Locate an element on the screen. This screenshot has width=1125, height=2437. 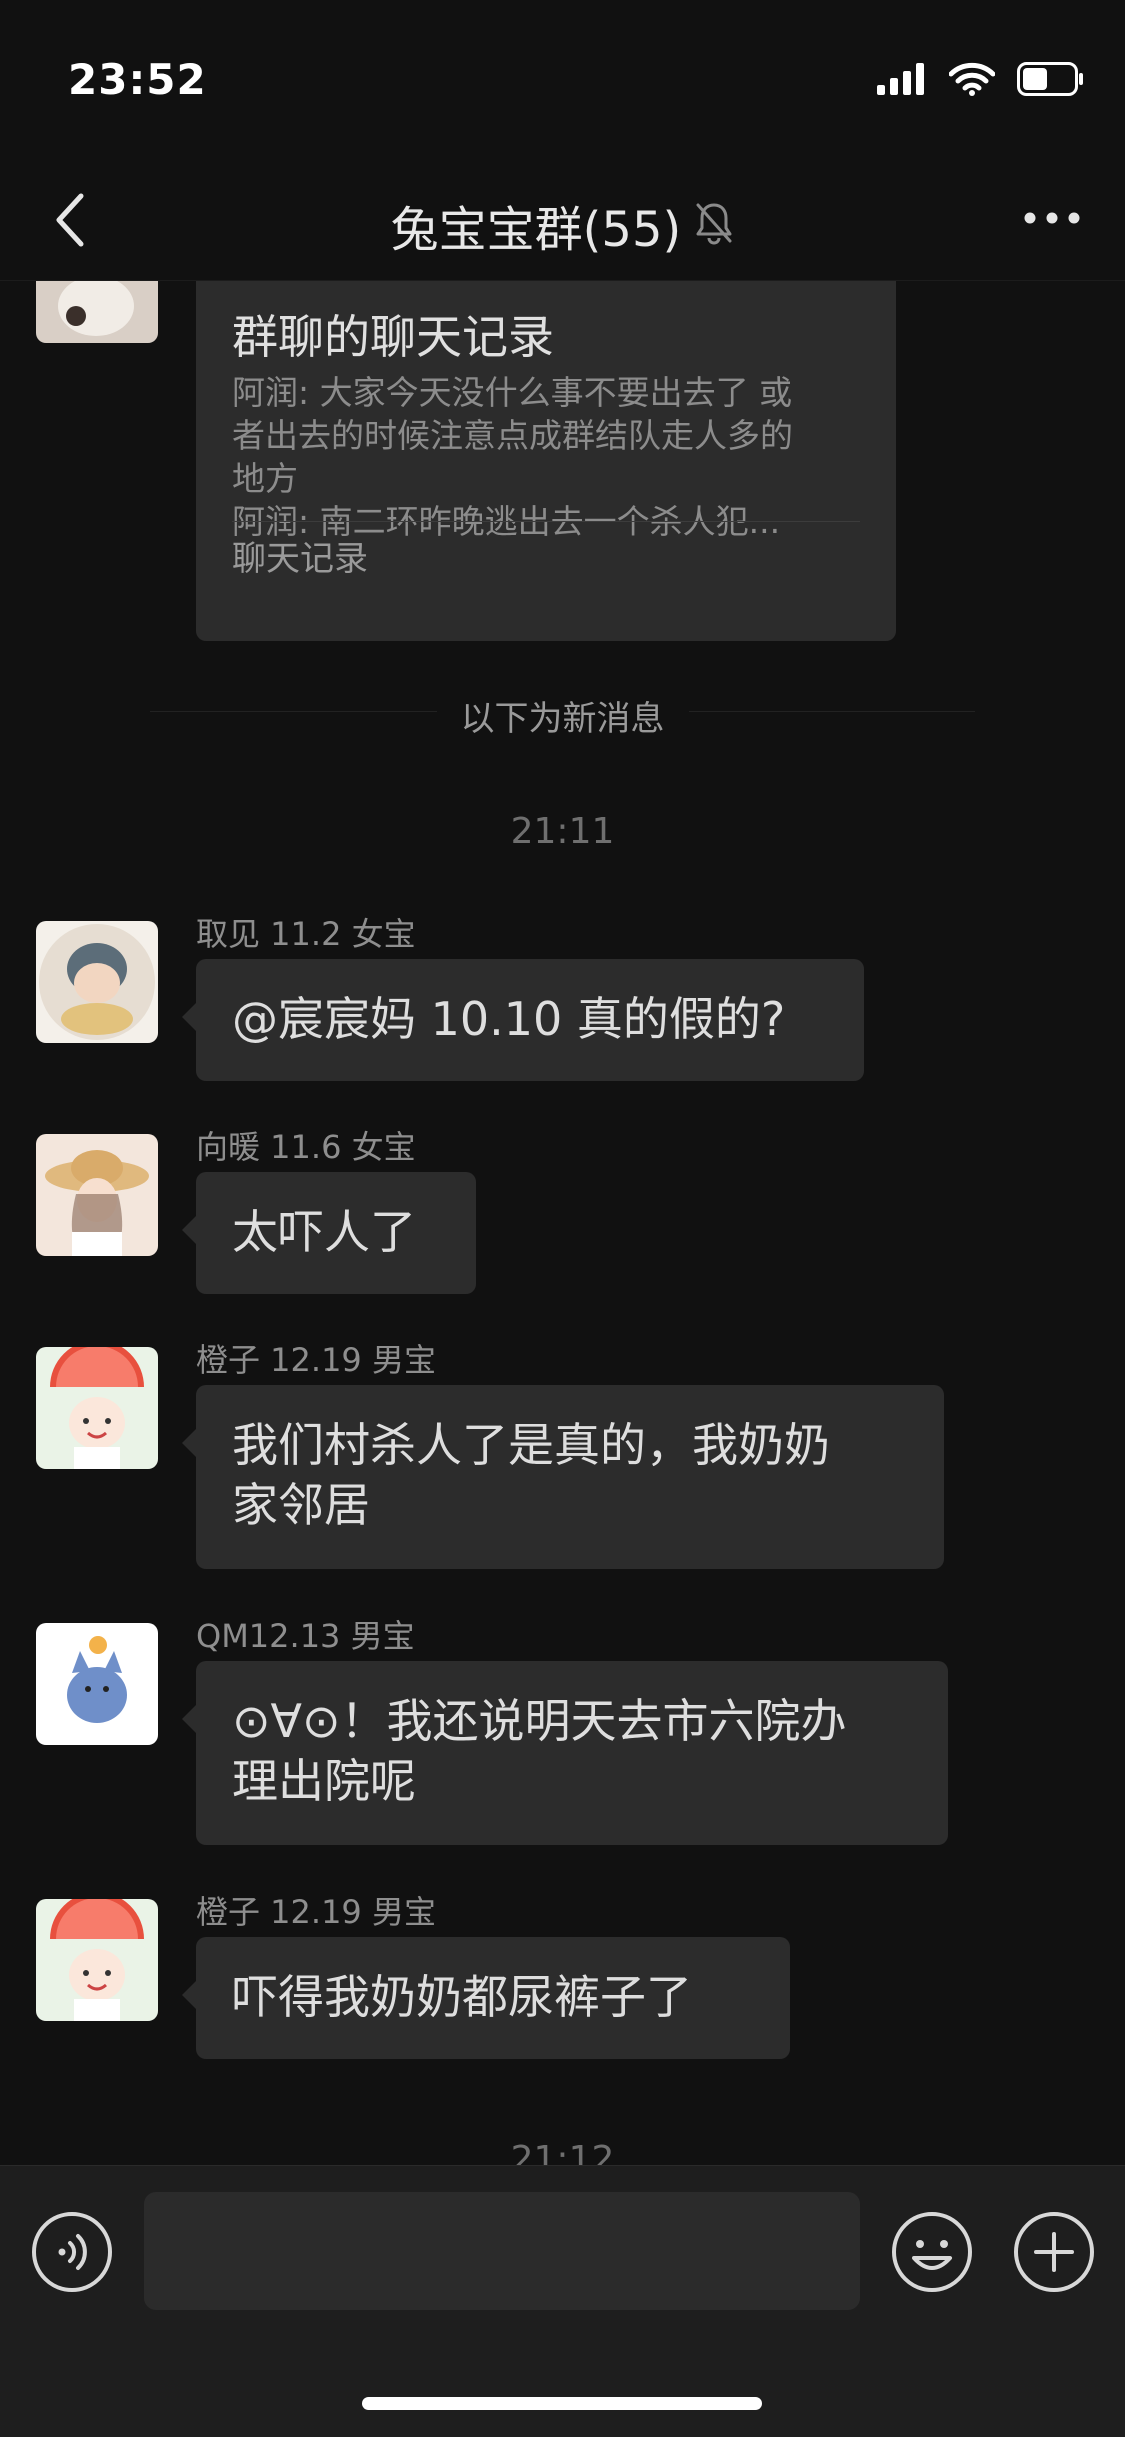
message-input is located at coordinates (502, 2251).